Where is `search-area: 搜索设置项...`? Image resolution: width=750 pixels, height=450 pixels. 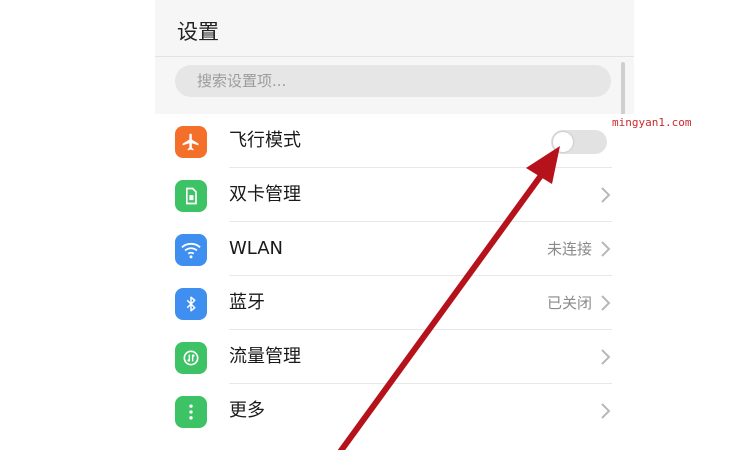
search-area: 搜索设置项... is located at coordinates (394, 81).